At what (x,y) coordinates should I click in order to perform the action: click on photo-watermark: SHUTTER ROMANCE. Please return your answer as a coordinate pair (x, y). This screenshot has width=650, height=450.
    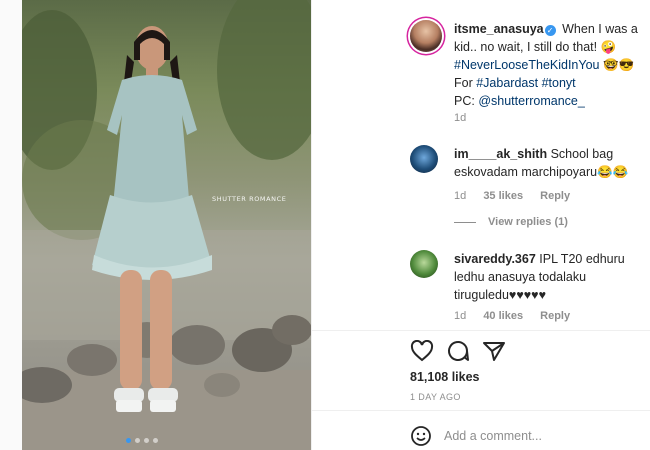
    Looking at the image, I should click on (249, 199).